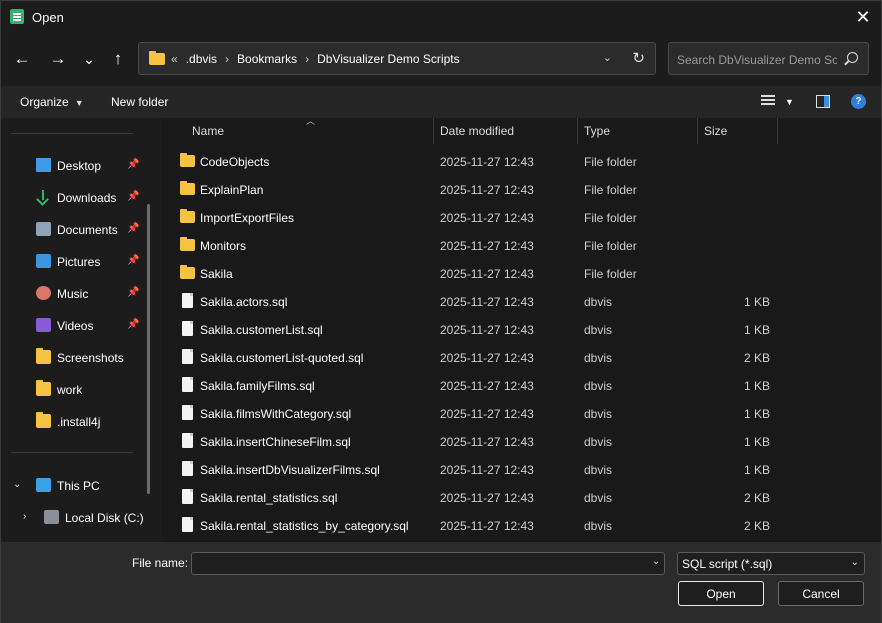 The width and height of the screenshot is (882, 623). Describe the element at coordinates (721, 593) in the screenshot. I see `open-button: Open` at that location.